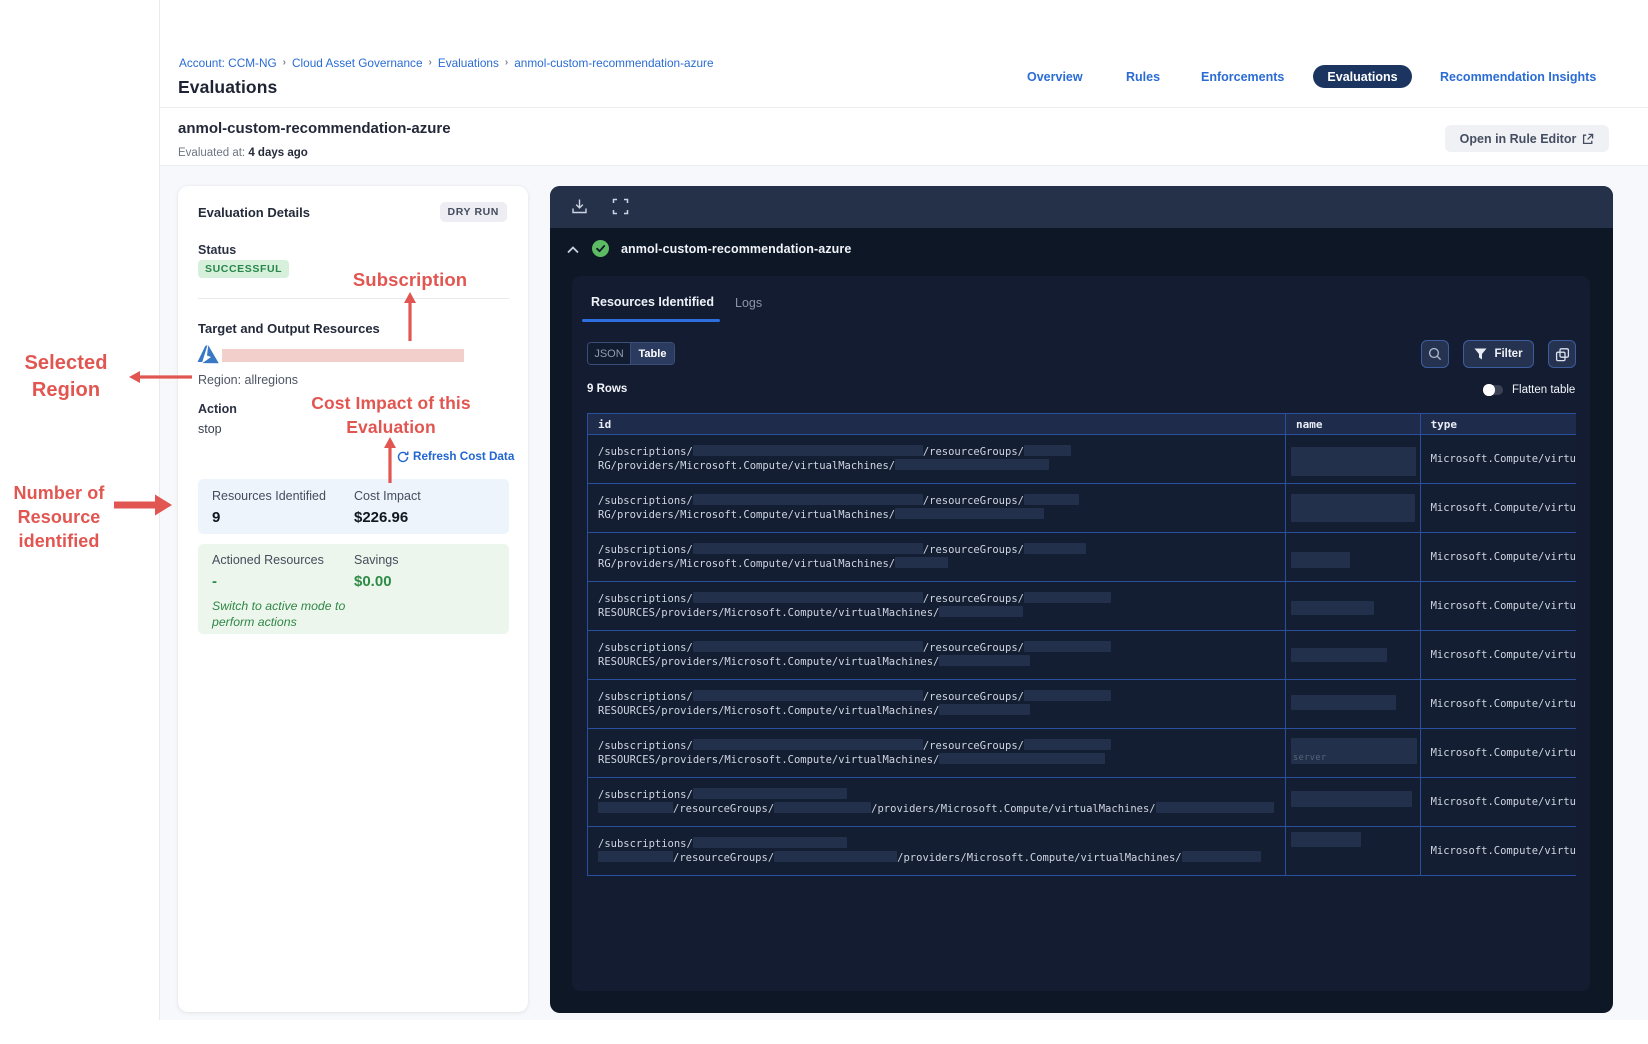  What do you see at coordinates (357, 63) in the screenshot?
I see `breadcrumb-item: Cloud Asset Governance` at bounding box center [357, 63].